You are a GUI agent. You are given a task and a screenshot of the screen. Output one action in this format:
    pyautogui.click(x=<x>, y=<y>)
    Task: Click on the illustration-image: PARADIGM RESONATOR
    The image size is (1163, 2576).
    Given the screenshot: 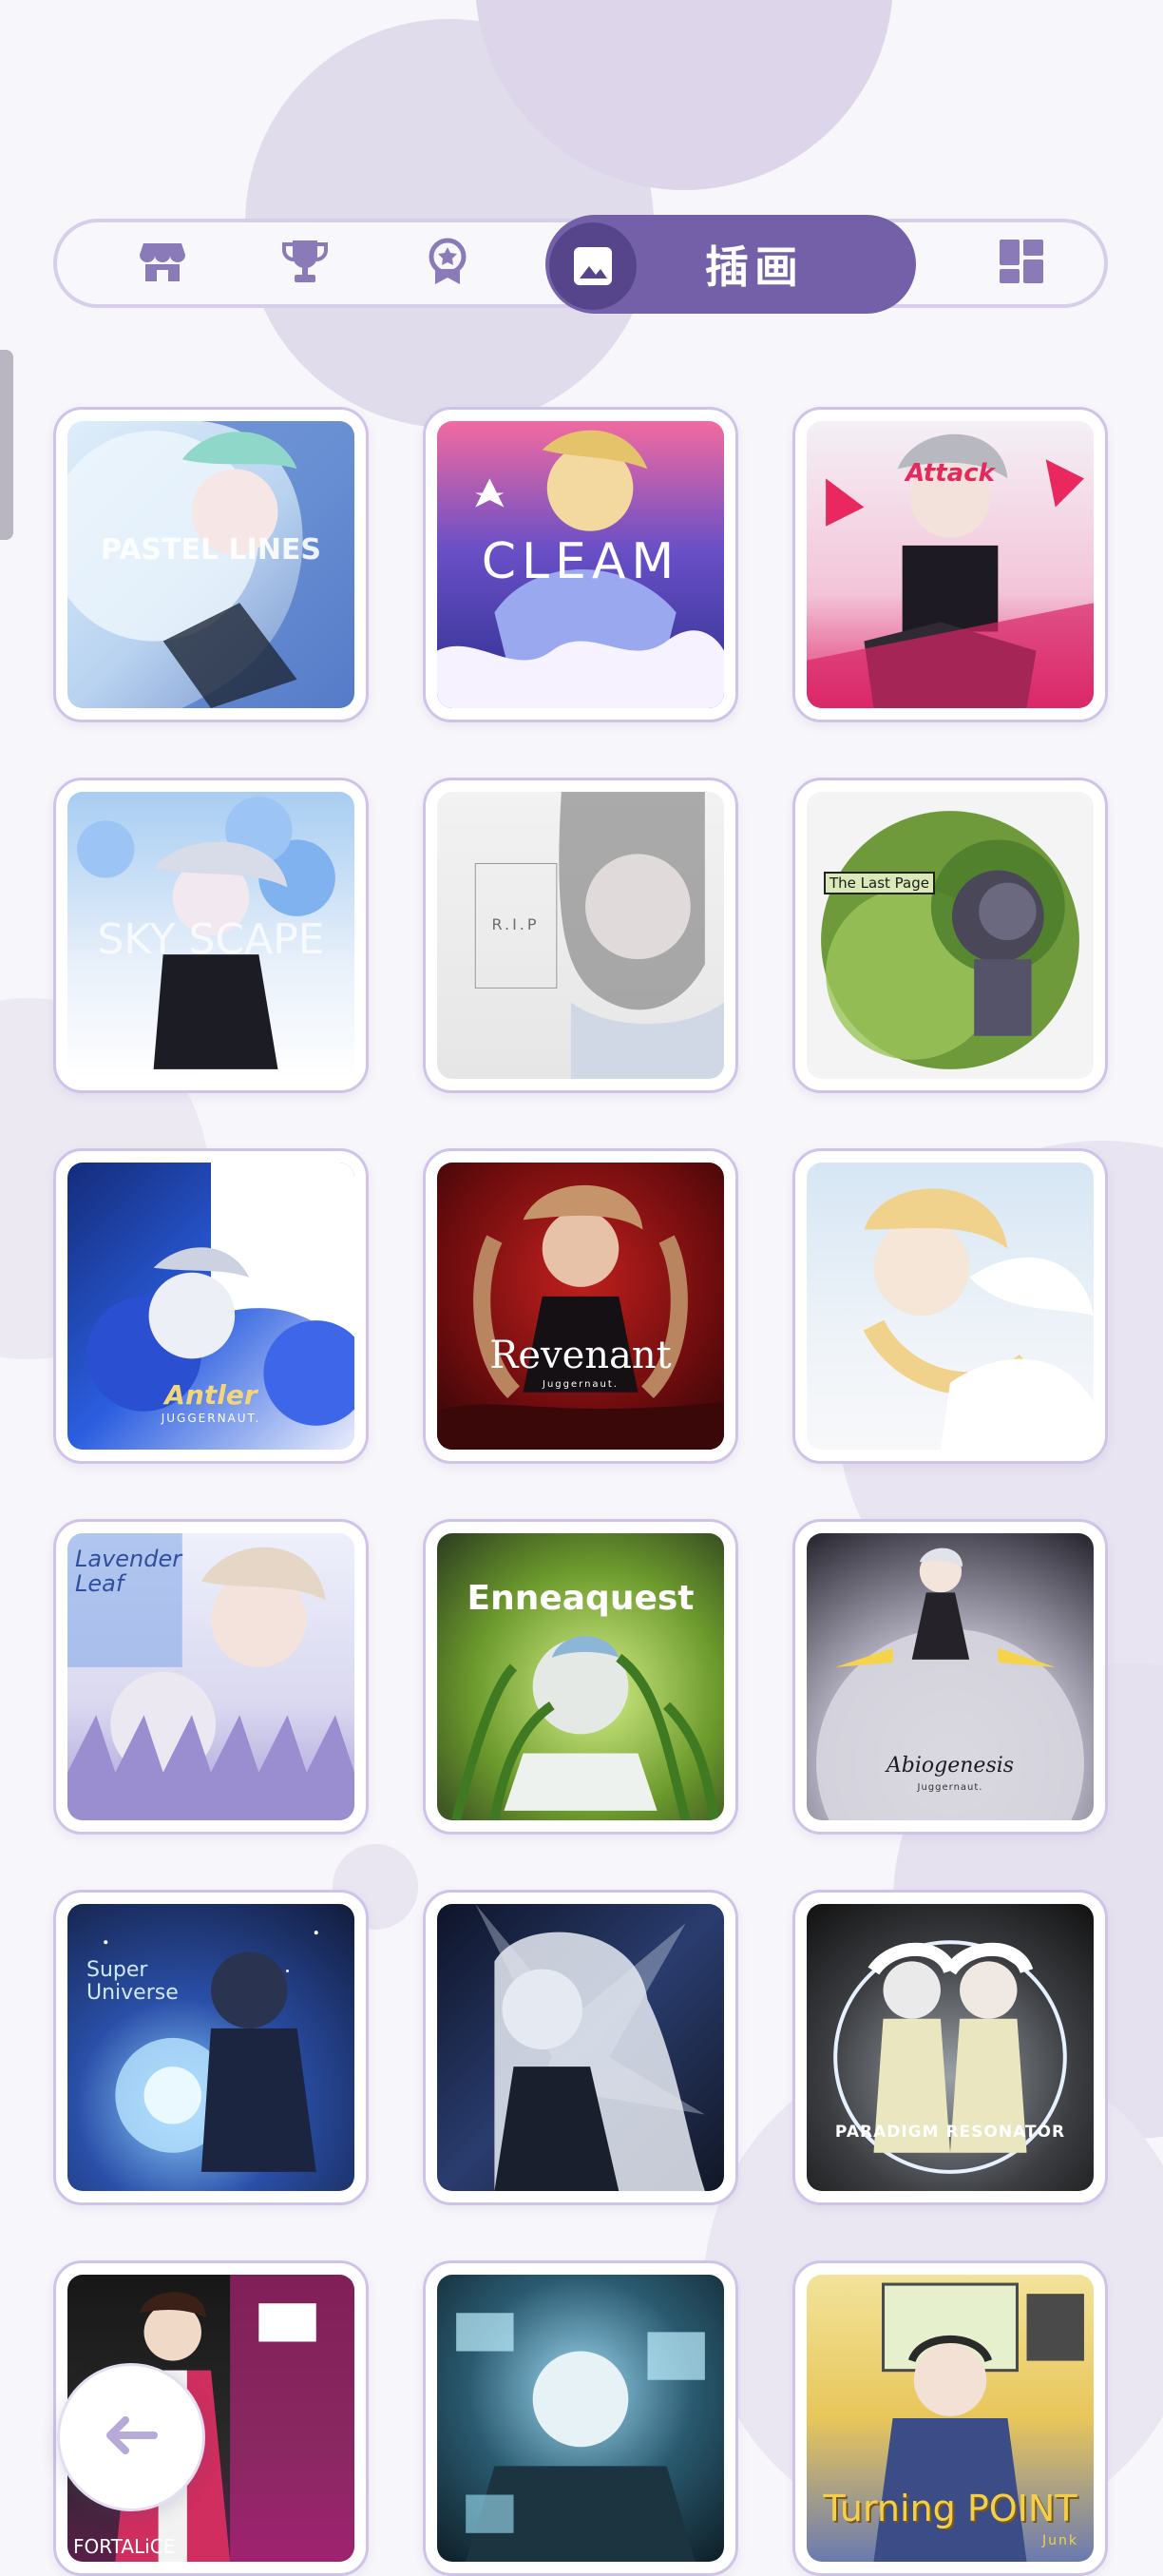 What is the action you would take?
    pyautogui.click(x=950, y=2047)
    